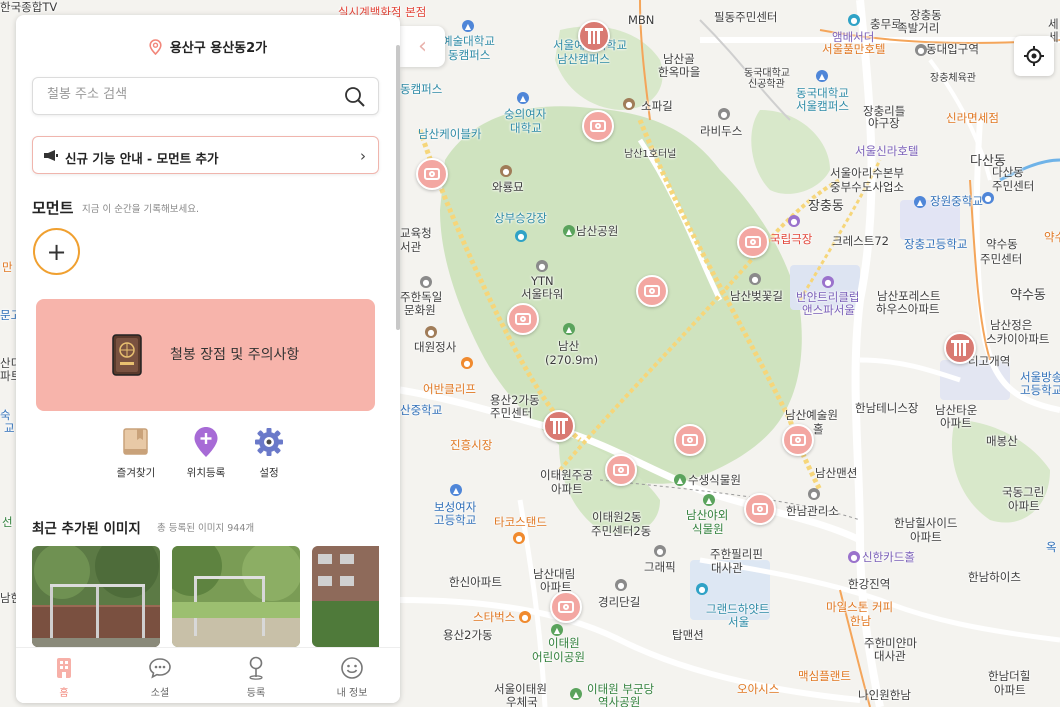  Describe the element at coordinates (657, 106) in the screenshot. I see `map-label: 소파길` at that location.